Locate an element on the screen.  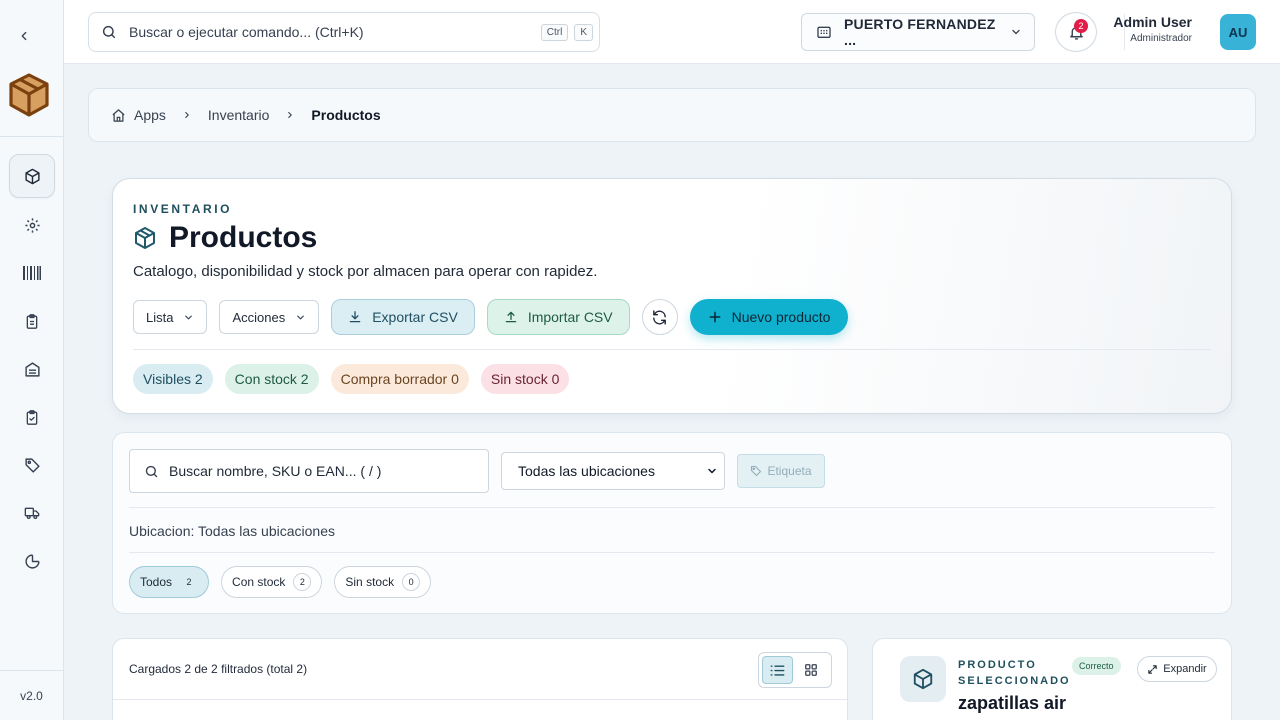
list-summary: Cargados 2 de 2 filtrados (total 2) is located at coordinates (218, 669).